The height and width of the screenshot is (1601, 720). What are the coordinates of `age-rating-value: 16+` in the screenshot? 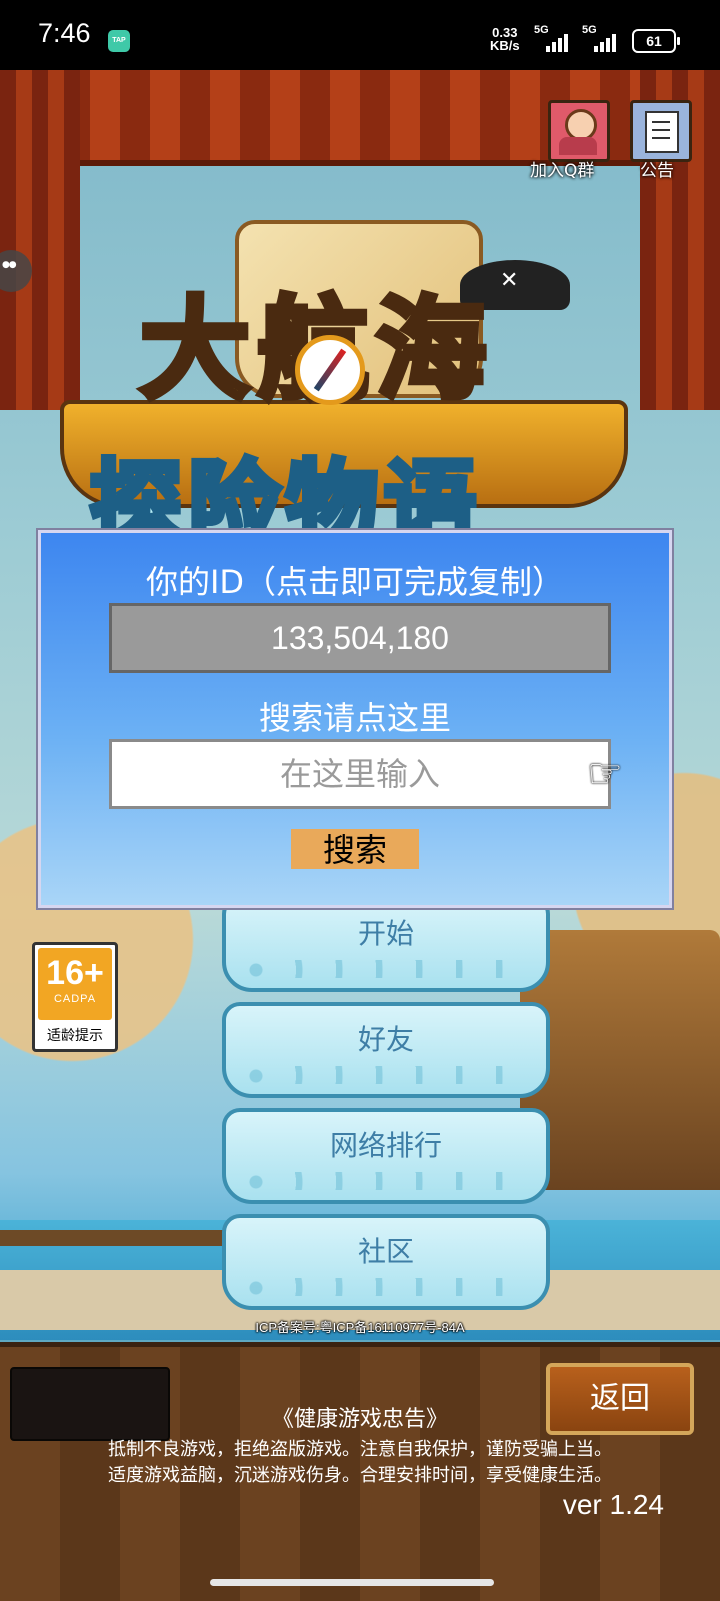 It's located at (75, 973).